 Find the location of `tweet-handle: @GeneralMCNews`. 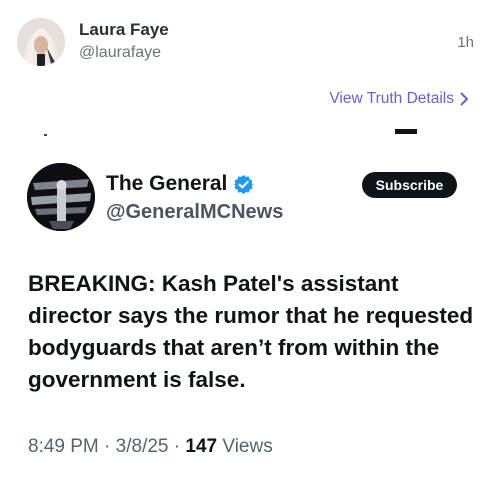

tweet-handle: @GeneralMCNews is located at coordinates (195, 212).